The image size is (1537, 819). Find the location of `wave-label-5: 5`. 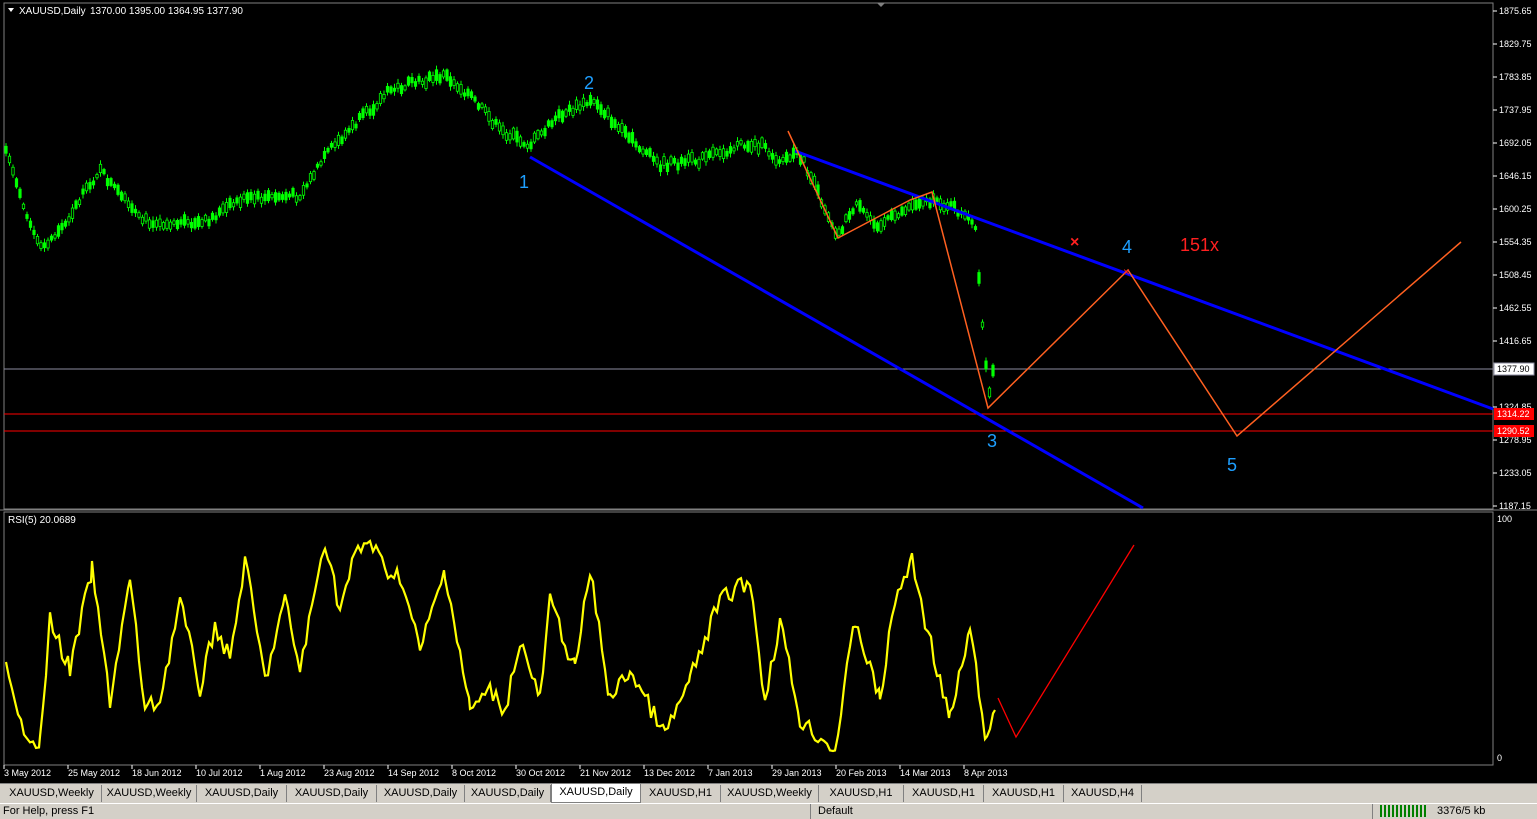

wave-label-5: 5 is located at coordinates (1232, 465).